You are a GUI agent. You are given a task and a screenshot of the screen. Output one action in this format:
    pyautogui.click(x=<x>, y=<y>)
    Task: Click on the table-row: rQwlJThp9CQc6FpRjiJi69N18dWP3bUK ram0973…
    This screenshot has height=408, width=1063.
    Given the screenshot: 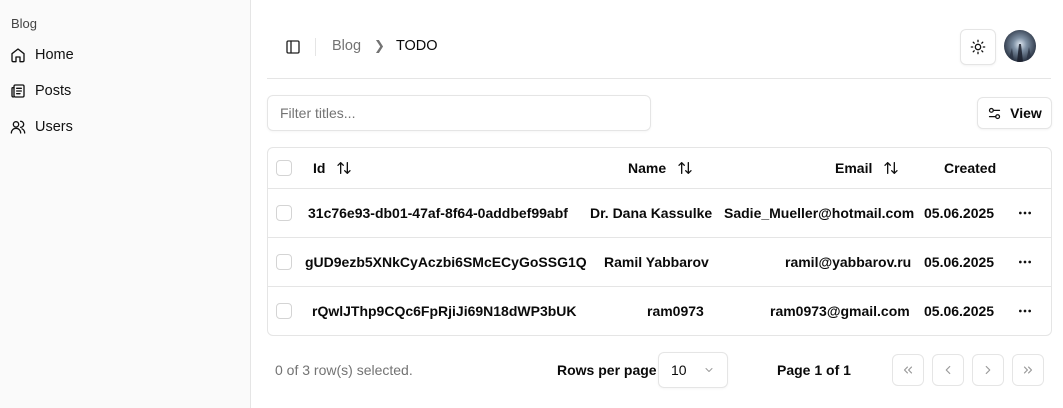 What is the action you would take?
    pyautogui.click(x=659, y=311)
    